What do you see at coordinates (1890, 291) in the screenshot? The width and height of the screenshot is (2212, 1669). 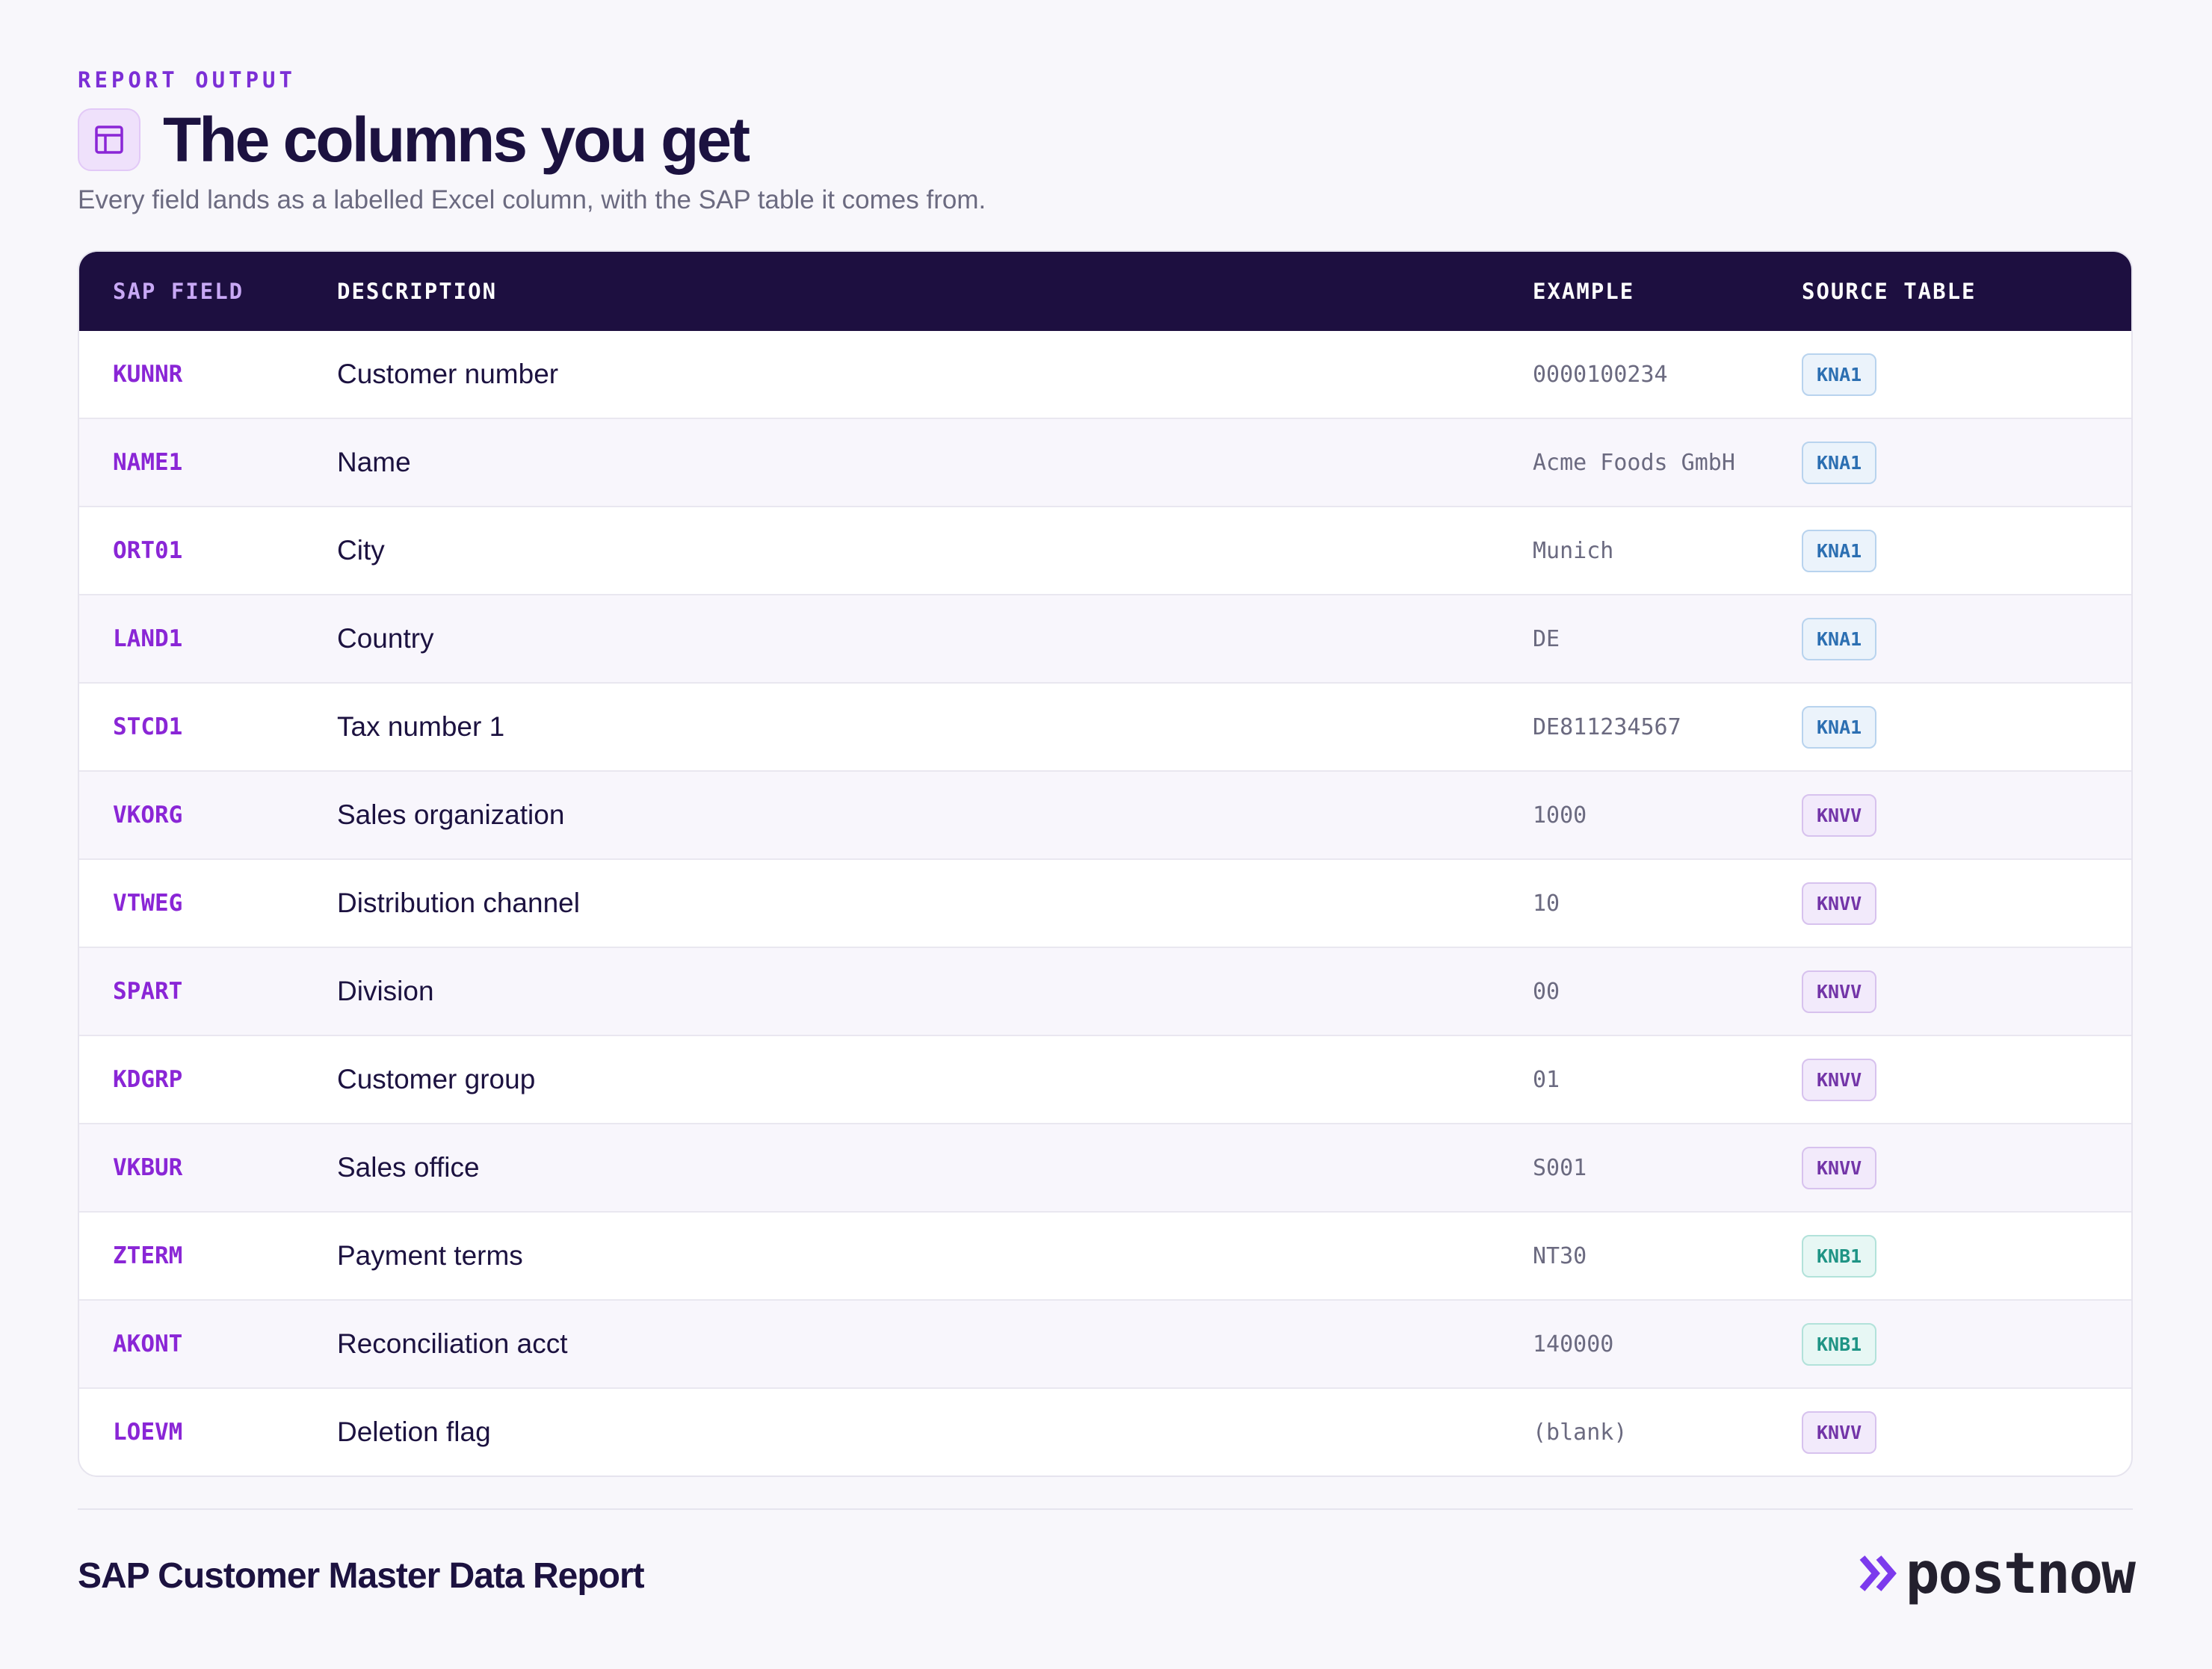 I see `column-header-source: SOURCE TABLE` at bounding box center [1890, 291].